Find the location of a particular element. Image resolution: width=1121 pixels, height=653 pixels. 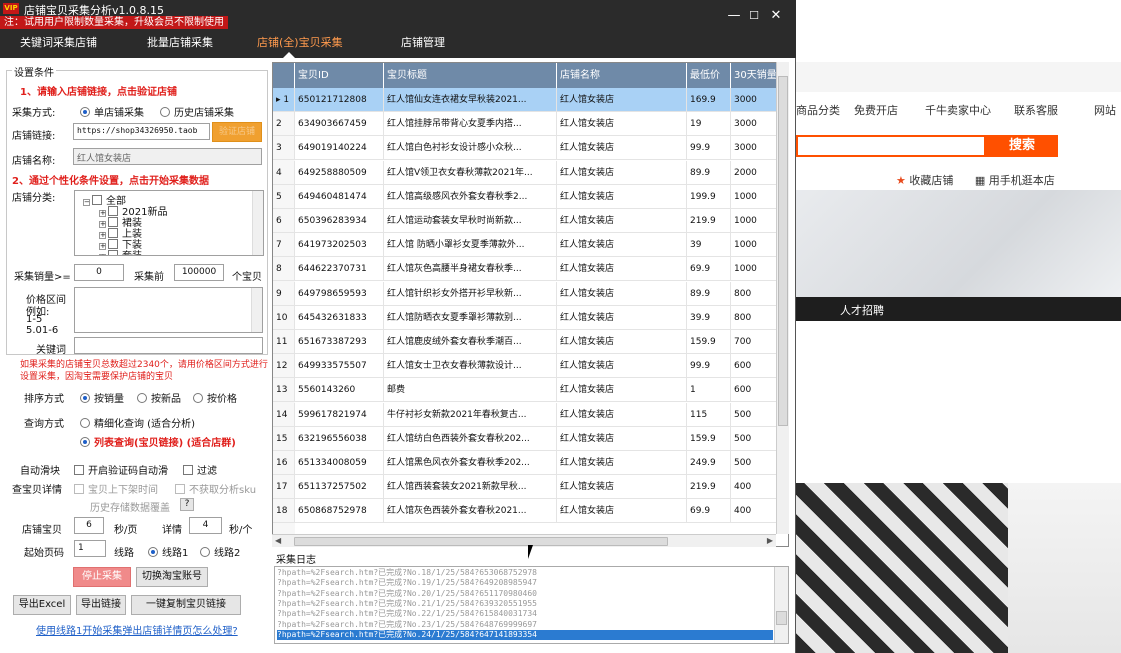

price-range-input is located at coordinates (168, 310).